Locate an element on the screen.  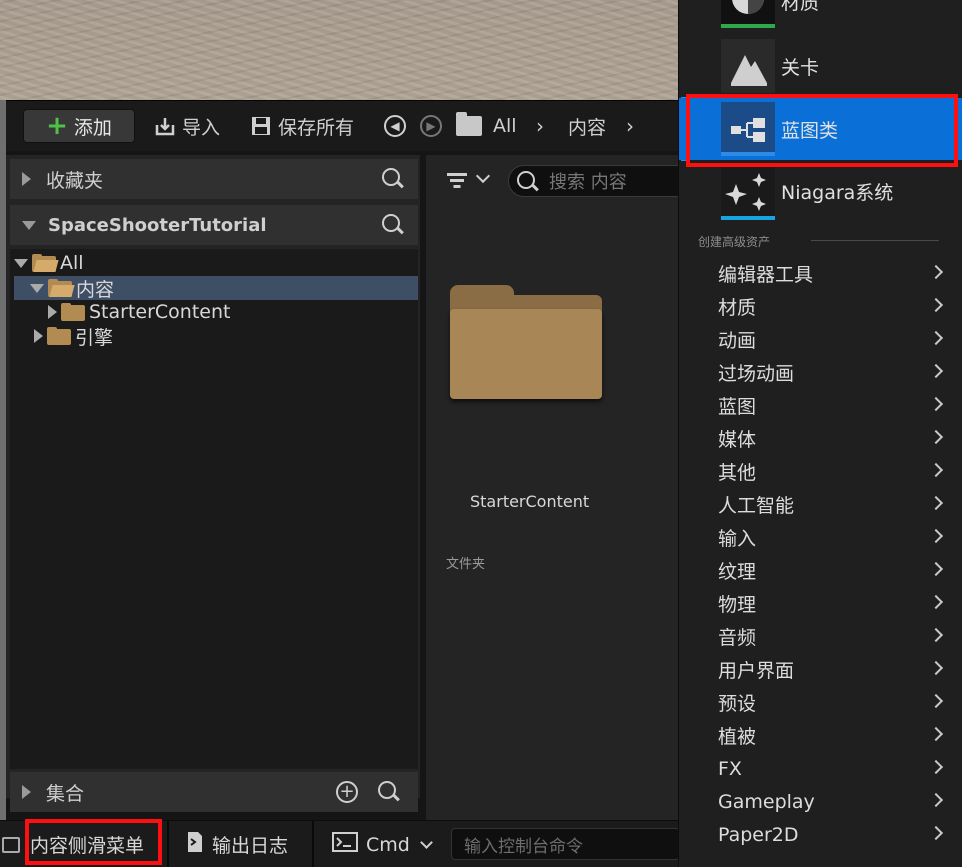
cmd-label: Cmd is located at coordinates (388, 844).